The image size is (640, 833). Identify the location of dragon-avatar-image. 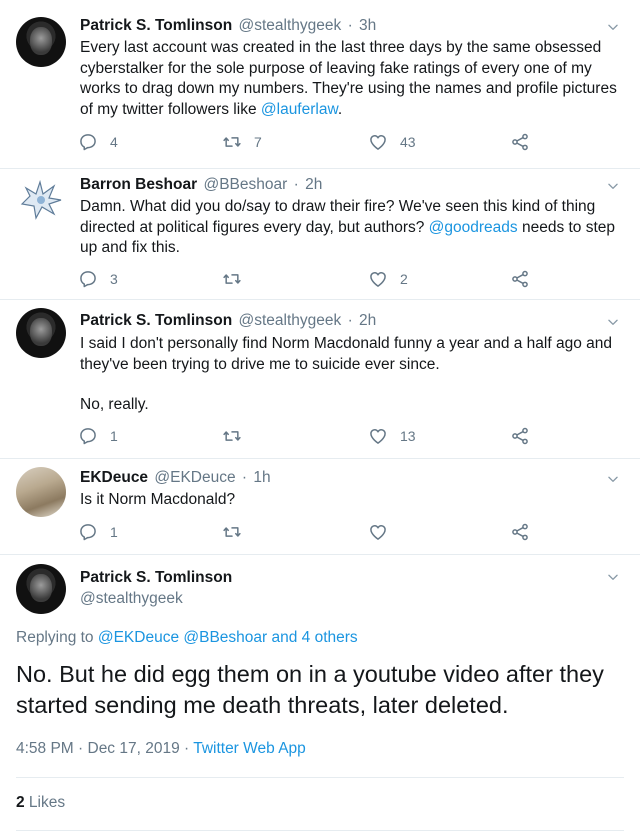
(41, 199).